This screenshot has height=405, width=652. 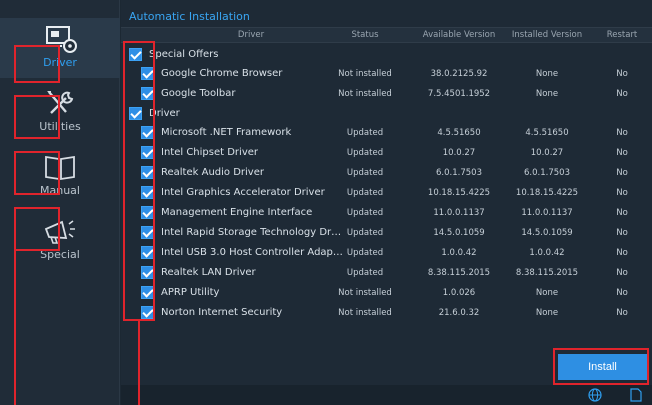 I want to click on installed-version-cell: 4.5.51650, so click(x=547, y=133).